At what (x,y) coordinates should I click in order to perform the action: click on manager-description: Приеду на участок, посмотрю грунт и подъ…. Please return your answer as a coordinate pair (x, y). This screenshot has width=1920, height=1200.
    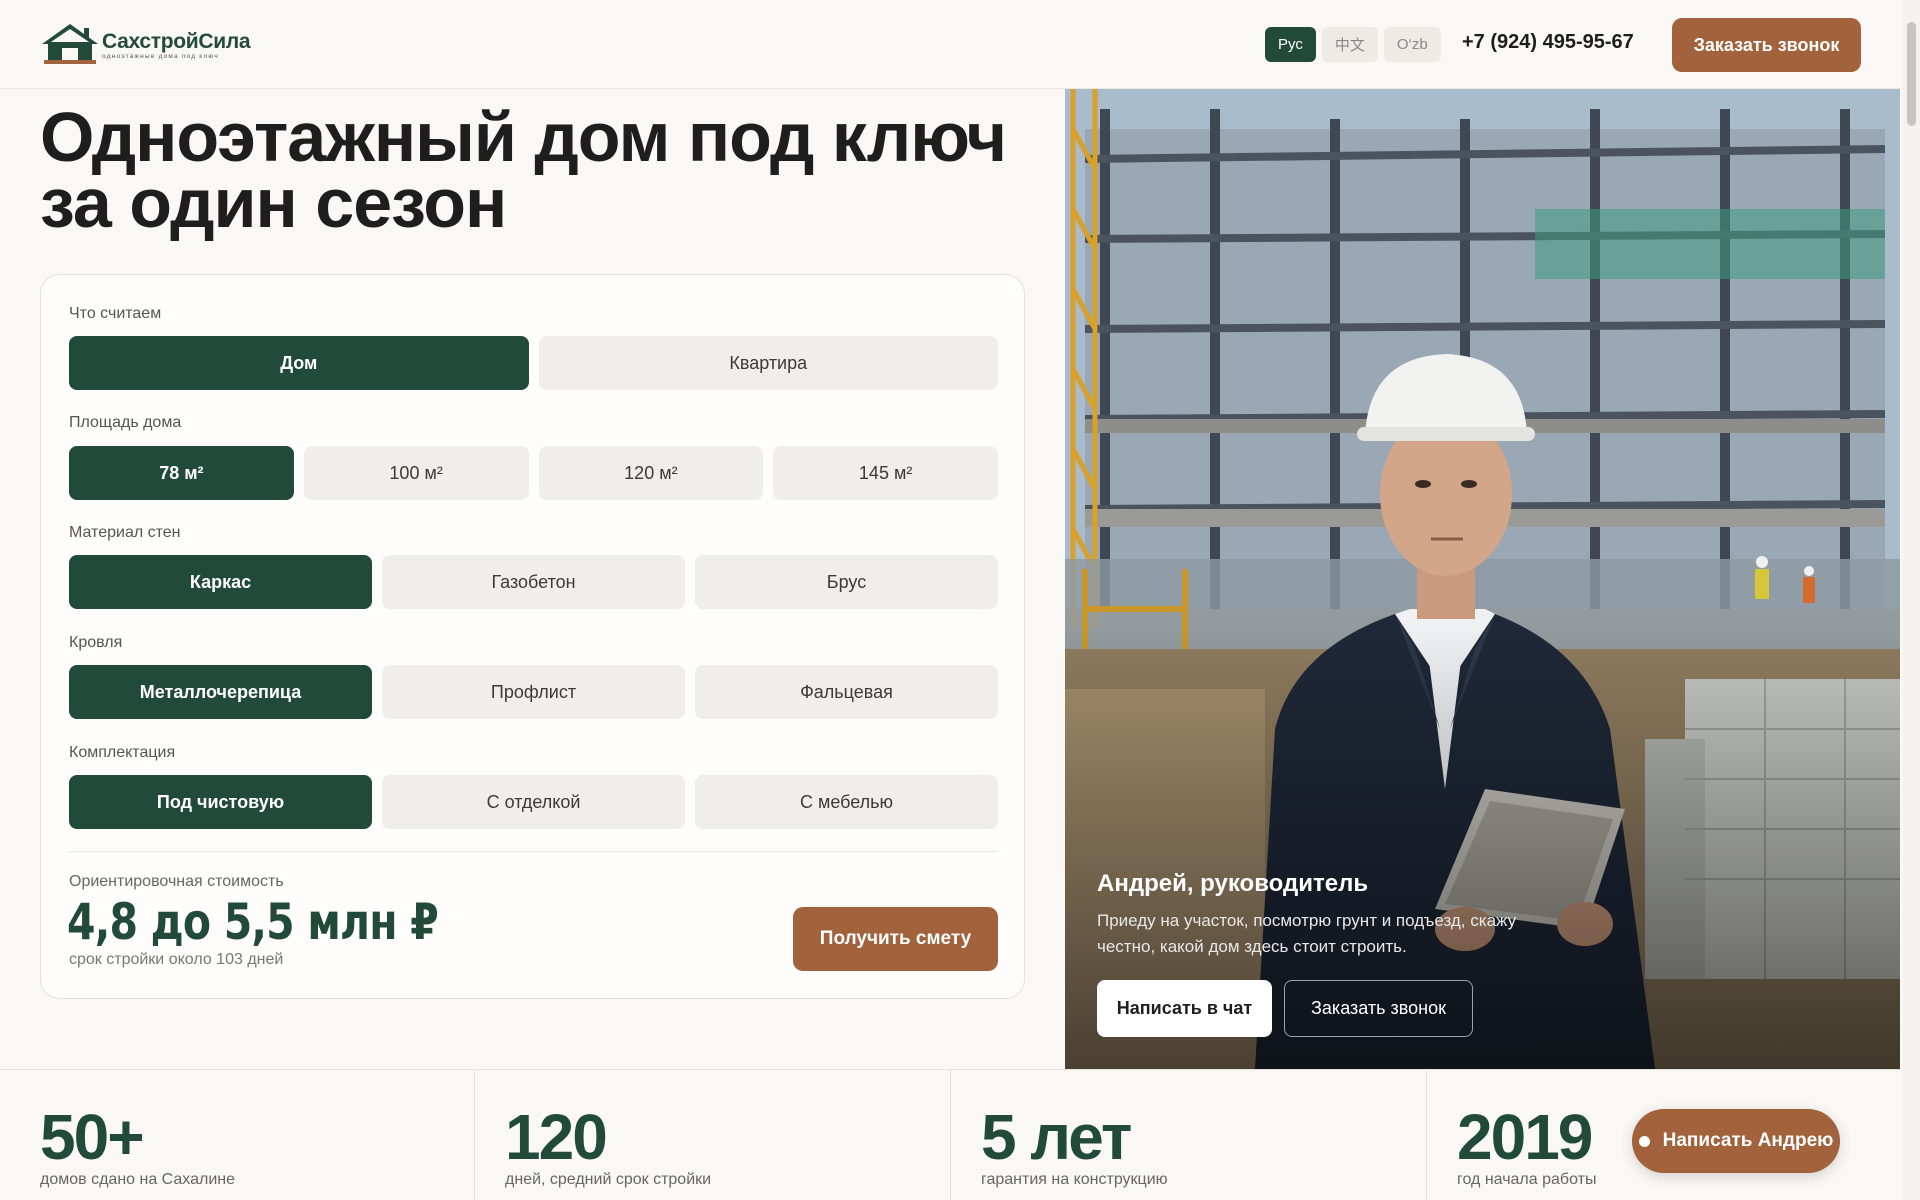
    Looking at the image, I should click on (1307, 933).